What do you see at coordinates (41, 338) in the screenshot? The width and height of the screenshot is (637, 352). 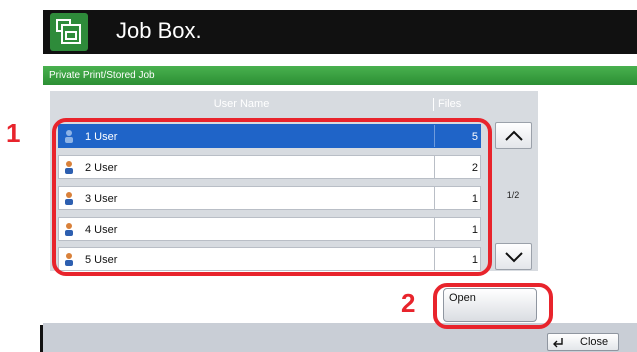 I see `left-edge-stripe` at bounding box center [41, 338].